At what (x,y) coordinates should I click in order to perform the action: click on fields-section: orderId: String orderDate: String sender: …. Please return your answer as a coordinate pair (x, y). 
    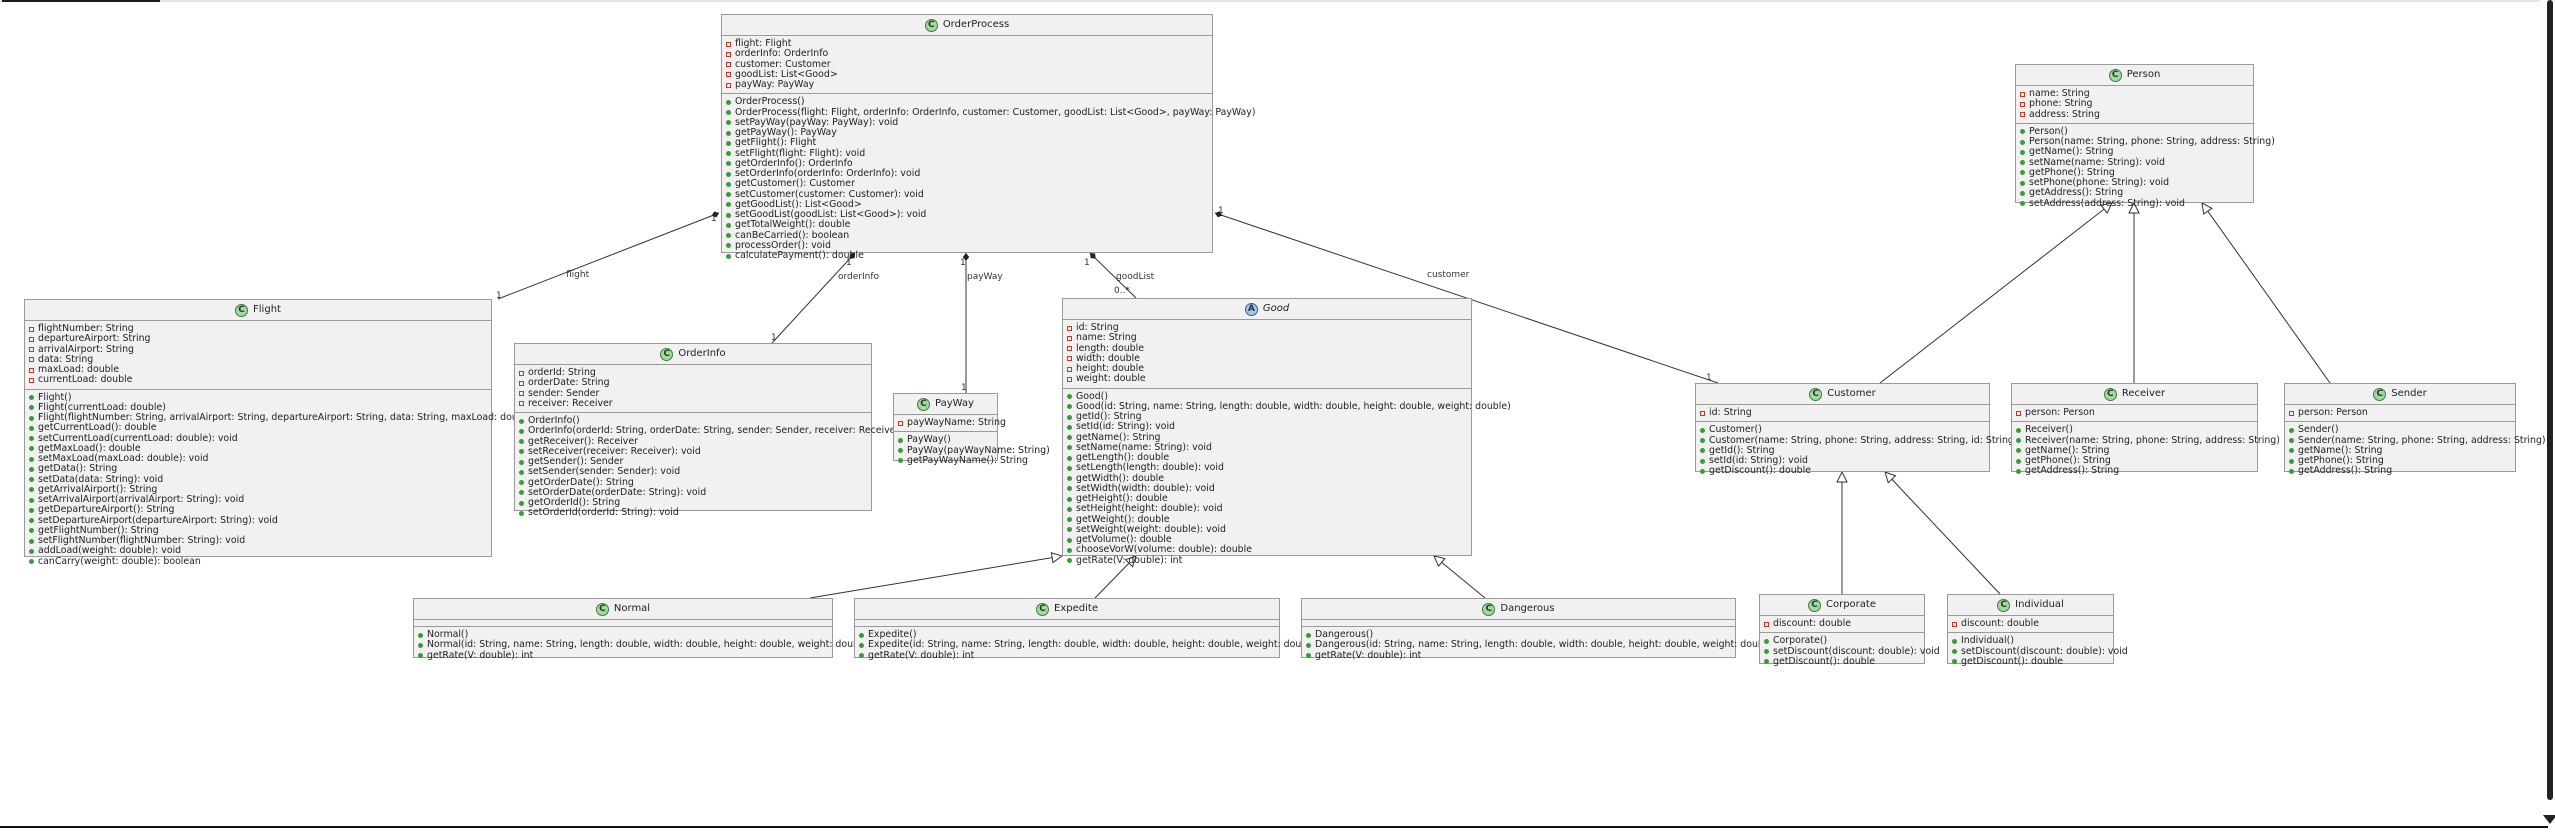
    Looking at the image, I should click on (693, 388).